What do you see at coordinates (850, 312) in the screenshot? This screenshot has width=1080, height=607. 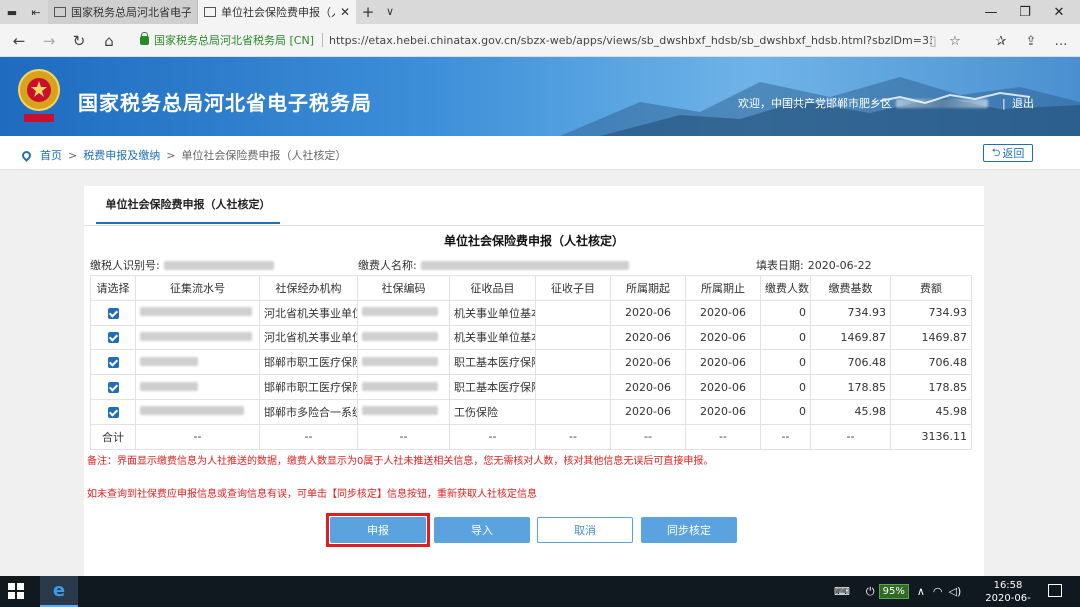 I see `base-cell: 734.93` at bounding box center [850, 312].